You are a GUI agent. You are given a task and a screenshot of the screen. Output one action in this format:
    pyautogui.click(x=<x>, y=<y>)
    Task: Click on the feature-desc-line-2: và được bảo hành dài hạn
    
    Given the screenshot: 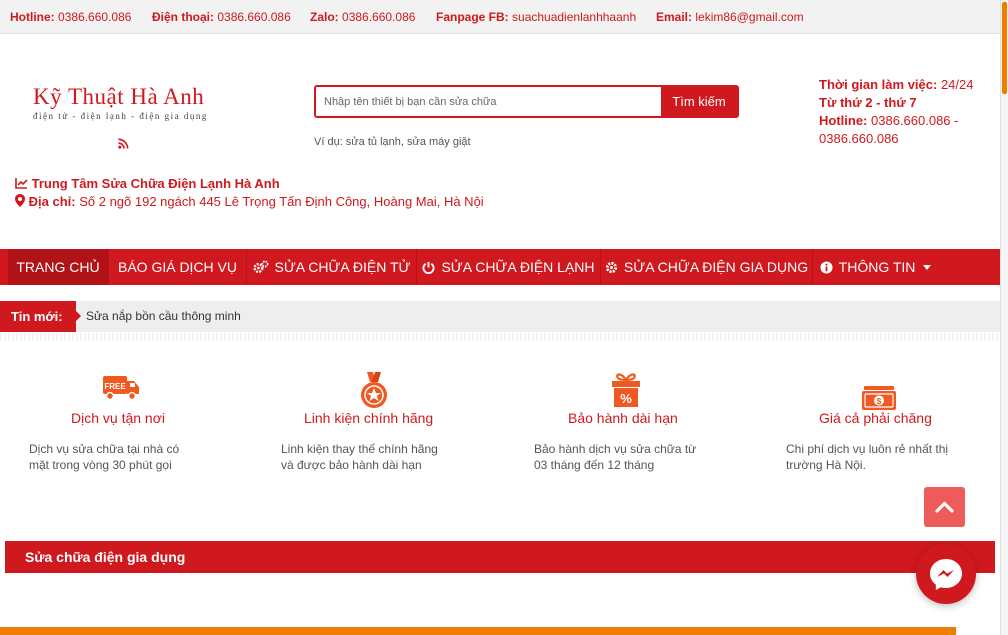 What is the action you would take?
    pyautogui.click(x=351, y=465)
    